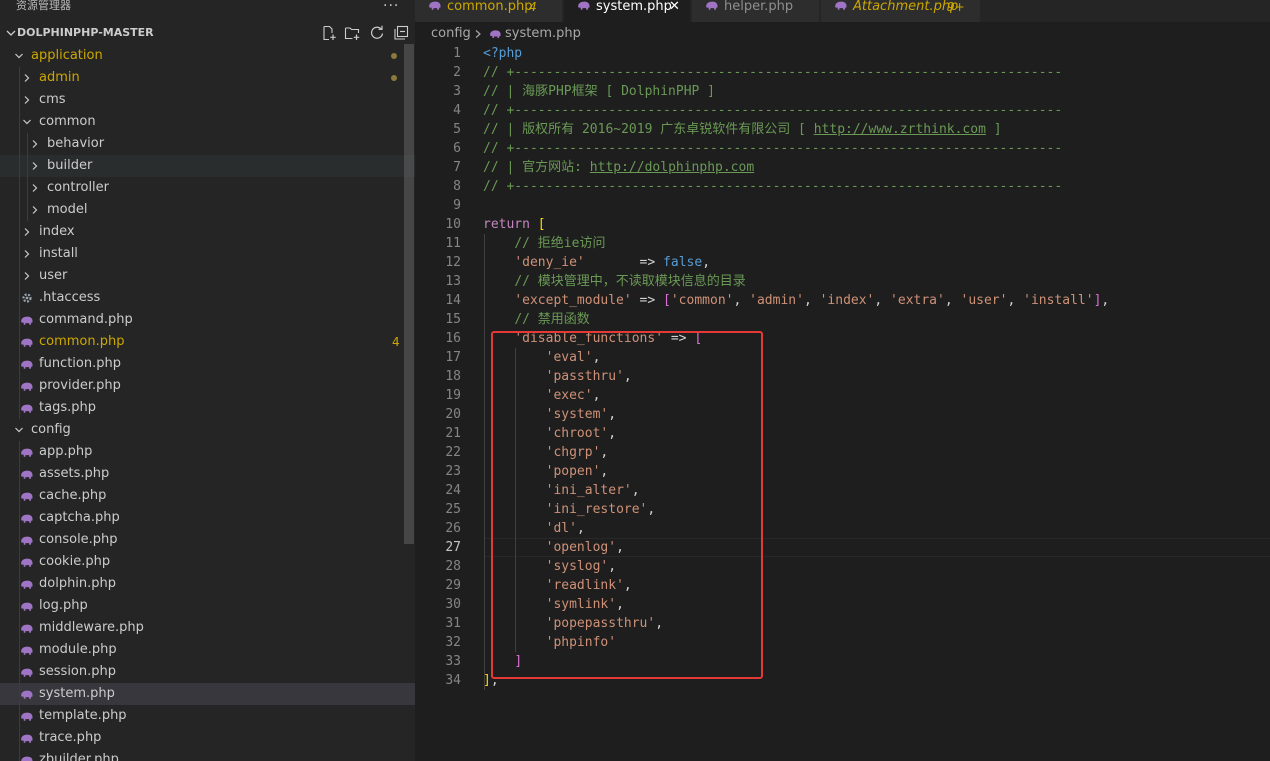  I want to click on tree-item-label: common, so click(67, 121).